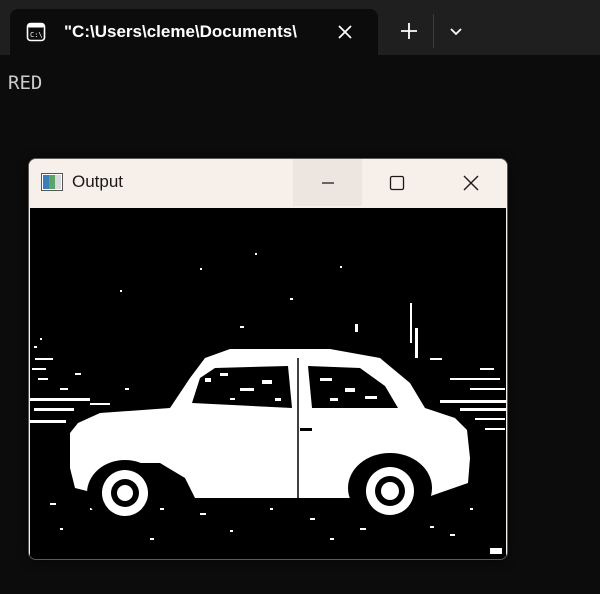  What do you see at coordinates (52, 182) in the screenshot?
I see `app-icon` at bounding box center [52, 182].